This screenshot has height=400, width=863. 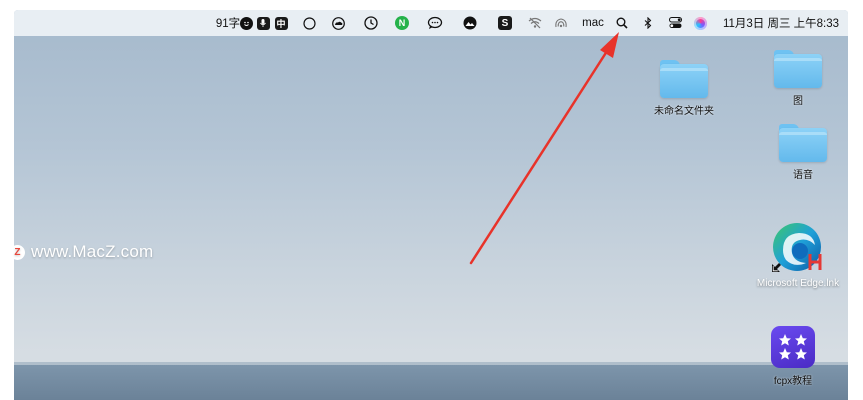 I want to click on chat-icon, so click(x=435, y=23).